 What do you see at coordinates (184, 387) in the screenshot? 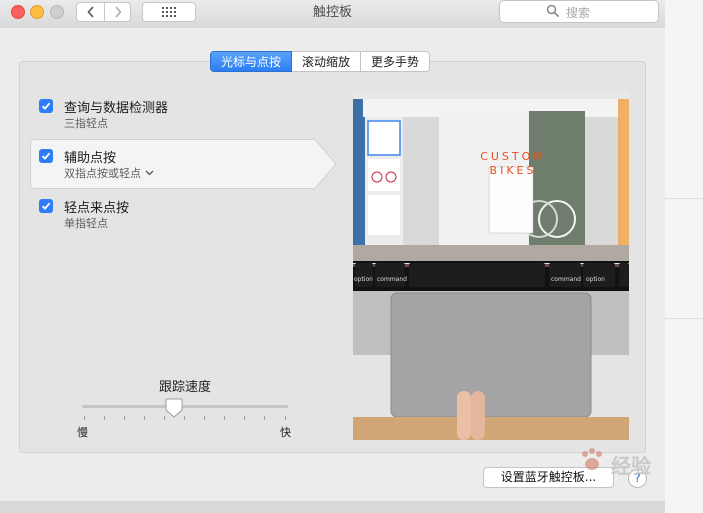
I see `tracking-speed-title: 跟踪速度` at bounding box center [184, 387].